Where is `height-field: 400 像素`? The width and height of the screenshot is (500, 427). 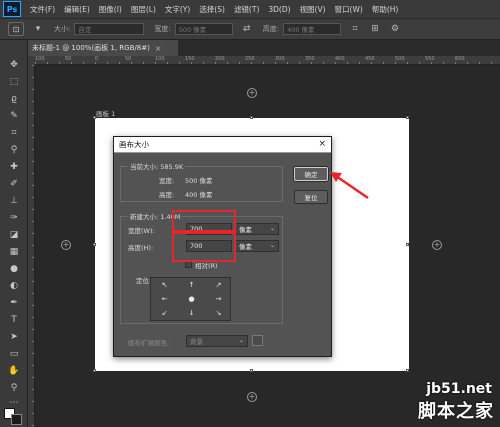
height-field: 400 像素 is located at coordinates (312, 29).